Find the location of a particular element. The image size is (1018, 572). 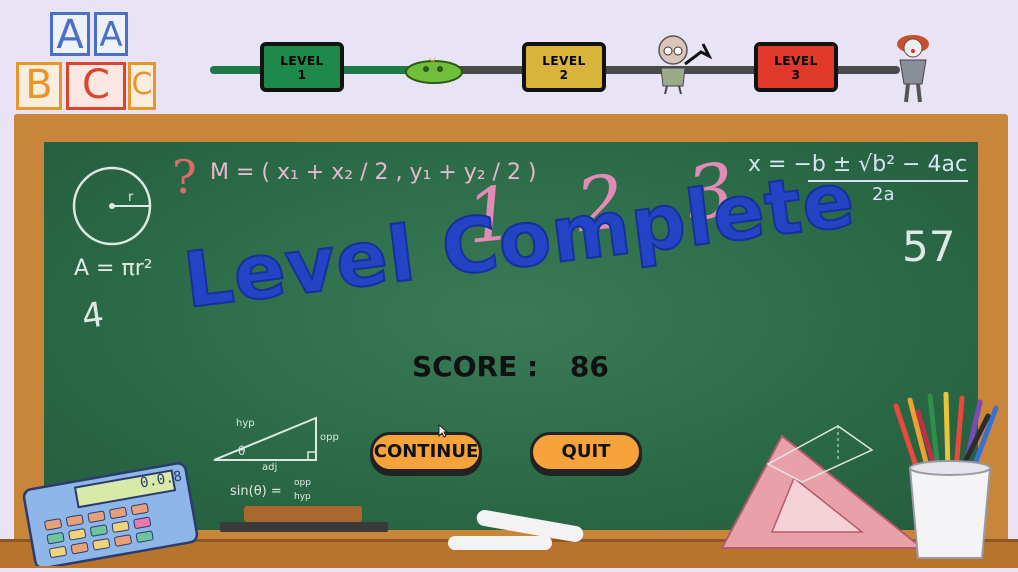

grandma-character-icon is located at coordinates (685, 65).